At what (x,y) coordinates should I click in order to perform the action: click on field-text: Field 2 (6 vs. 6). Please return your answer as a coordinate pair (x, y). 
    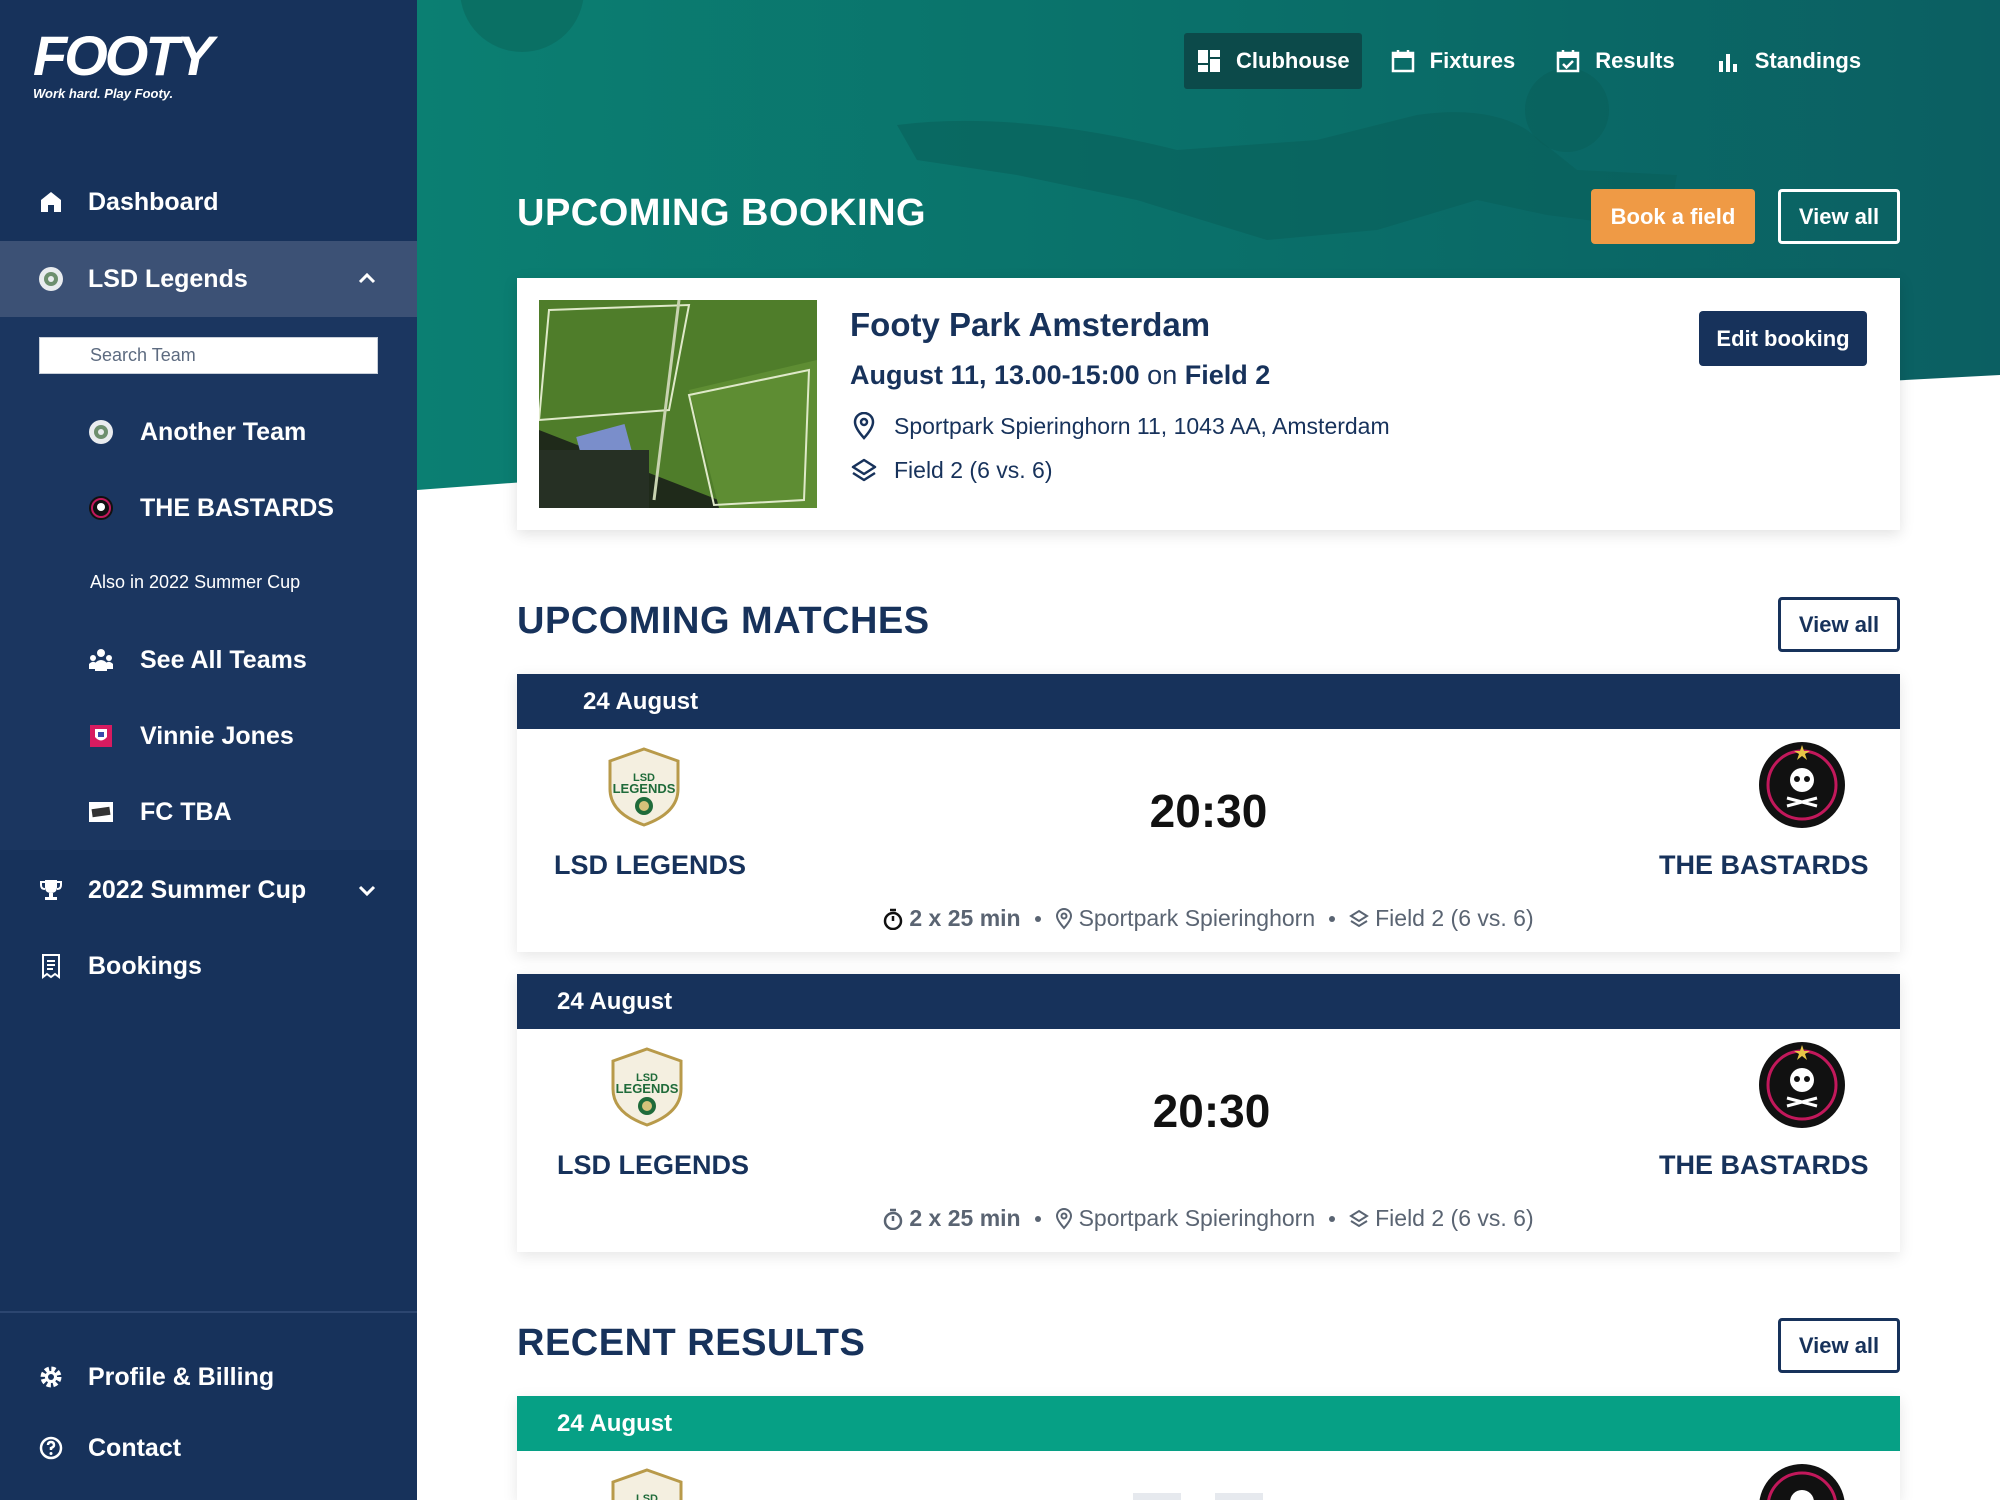
    Looking at the image, I should click on (1454, 918).